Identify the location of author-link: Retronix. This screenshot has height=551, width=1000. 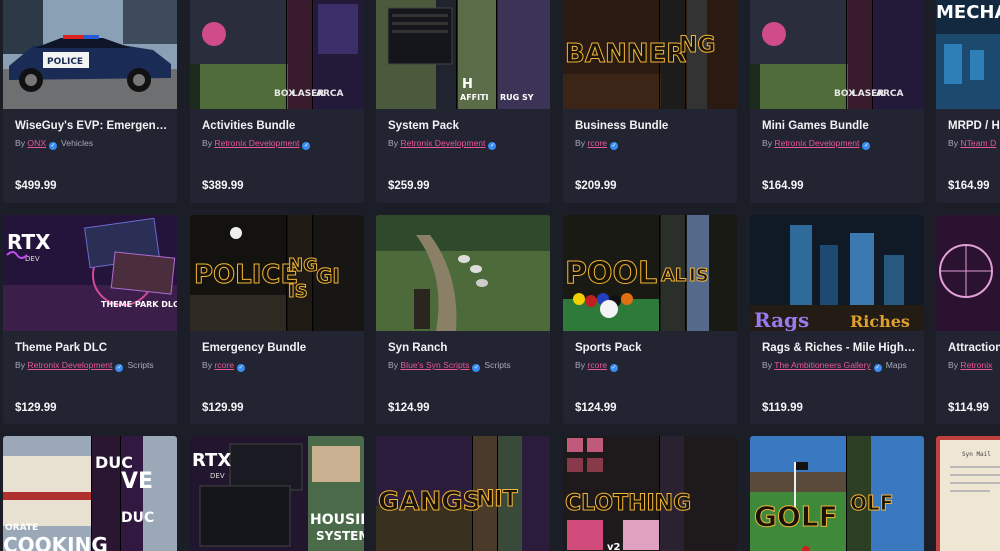
(976, 365).